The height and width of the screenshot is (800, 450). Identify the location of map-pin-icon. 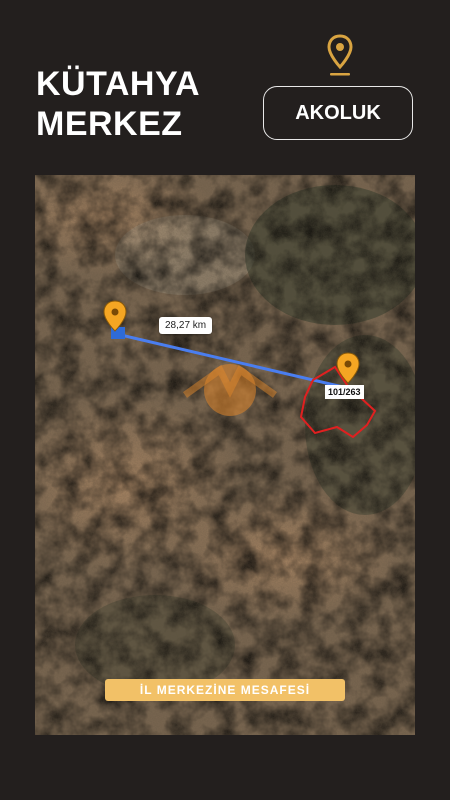
(340, 55).